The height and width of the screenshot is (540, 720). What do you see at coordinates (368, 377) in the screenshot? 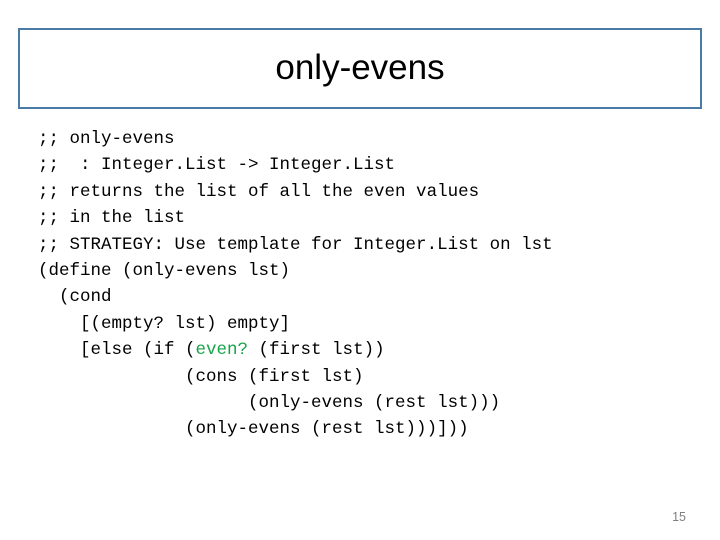
I see `code-line: (cons (first lst)` at bounding box center [368, 377].